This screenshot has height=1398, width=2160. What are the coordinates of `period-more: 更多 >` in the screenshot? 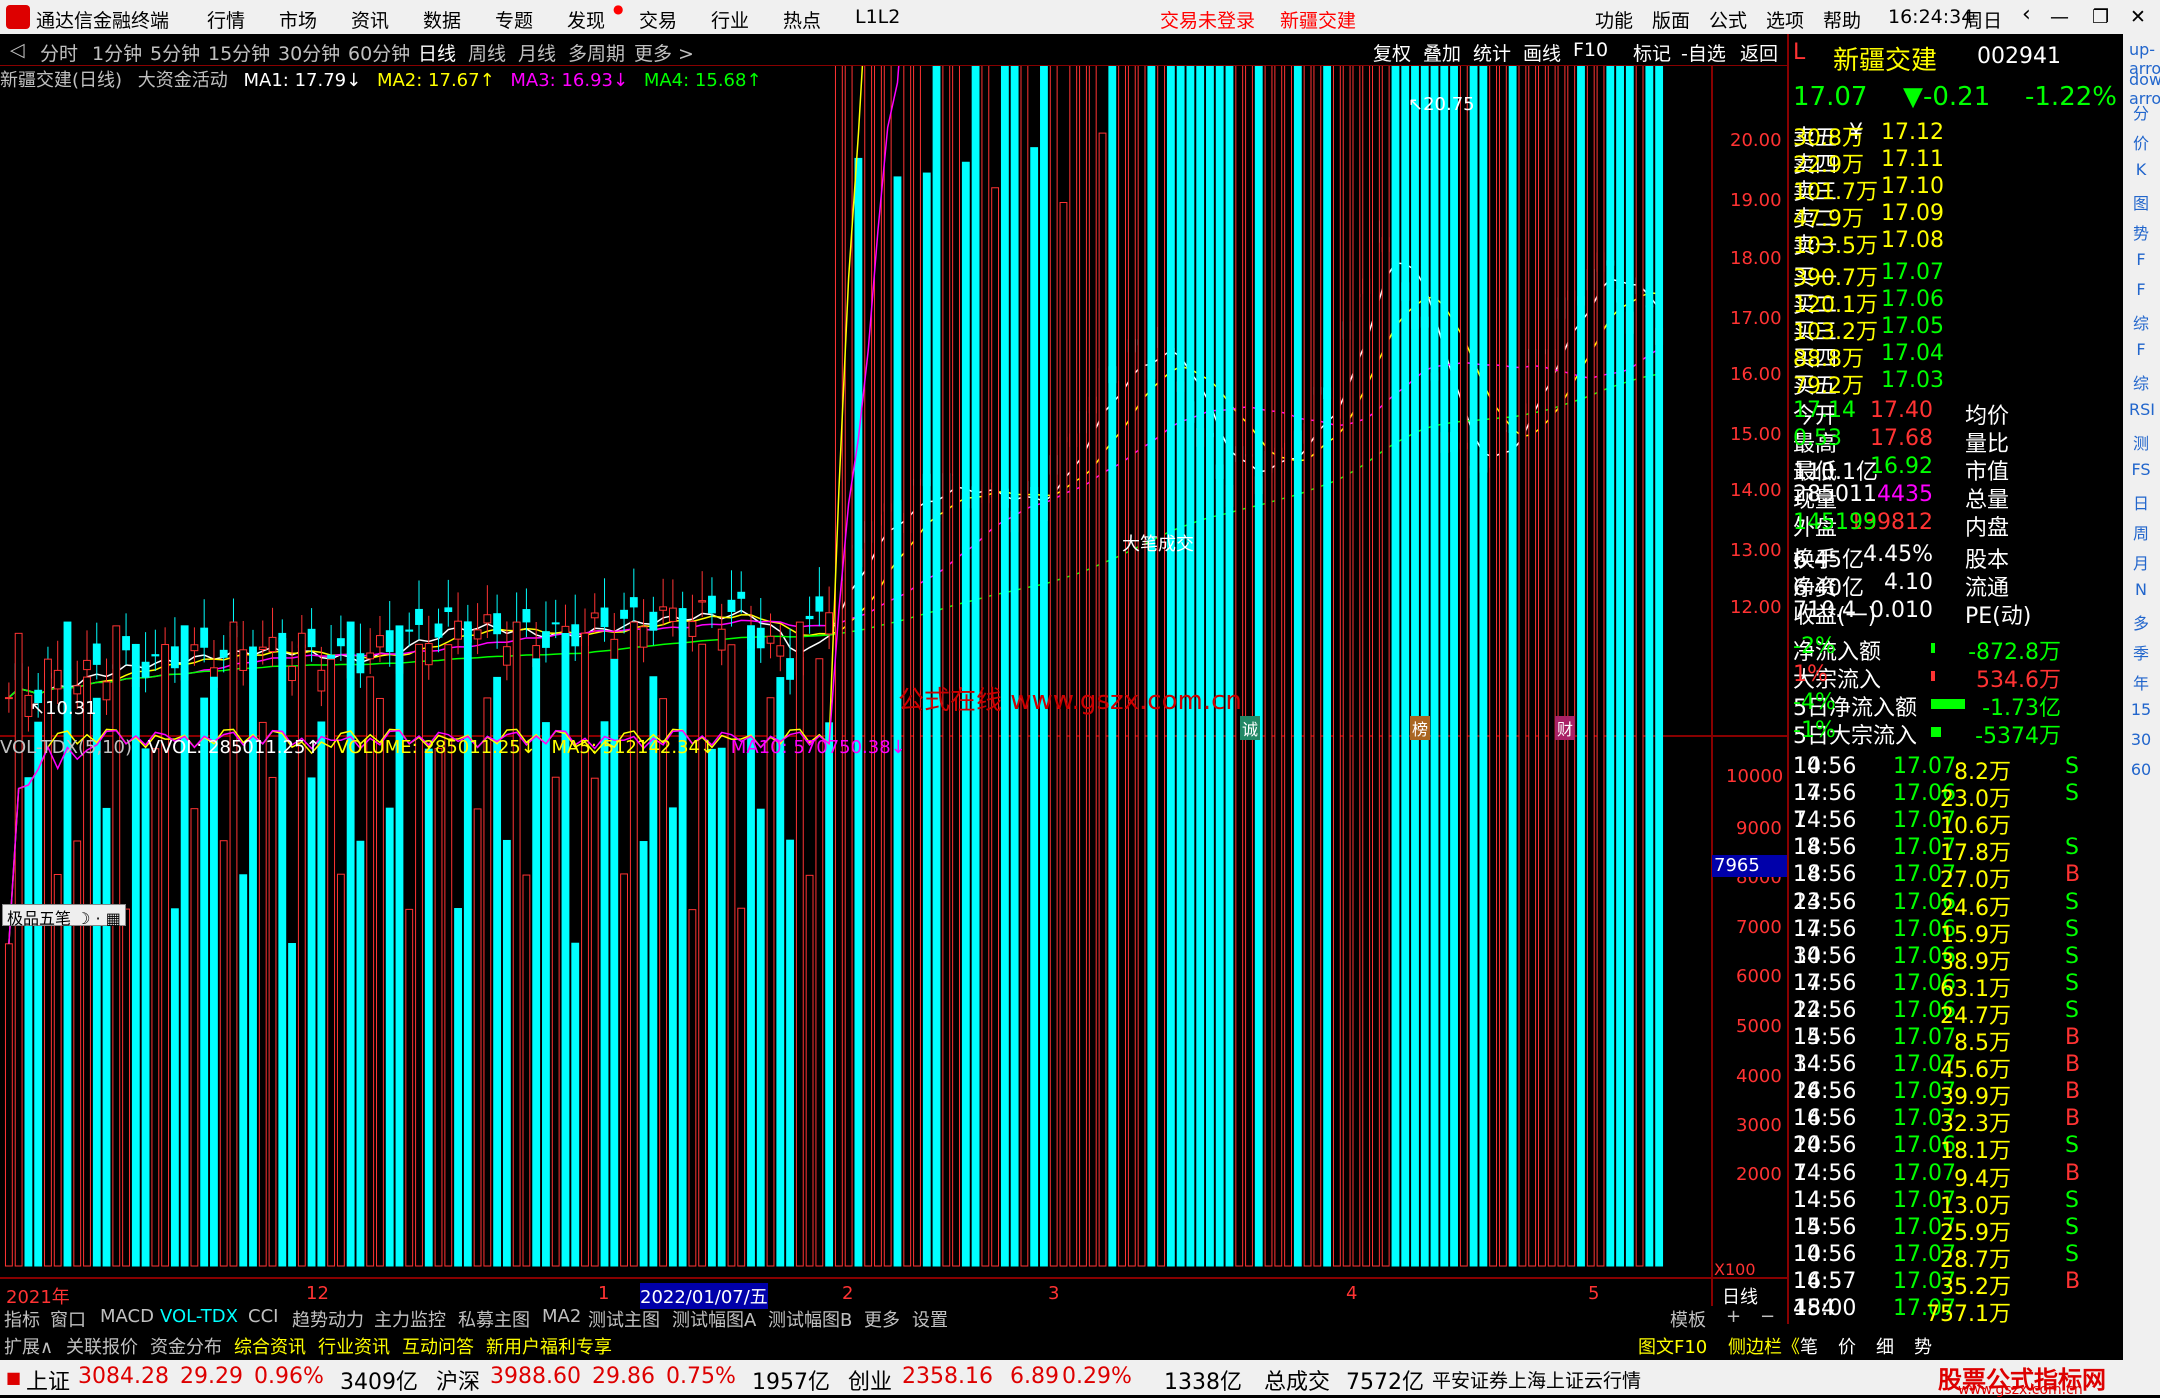 It's located at (664, 52).